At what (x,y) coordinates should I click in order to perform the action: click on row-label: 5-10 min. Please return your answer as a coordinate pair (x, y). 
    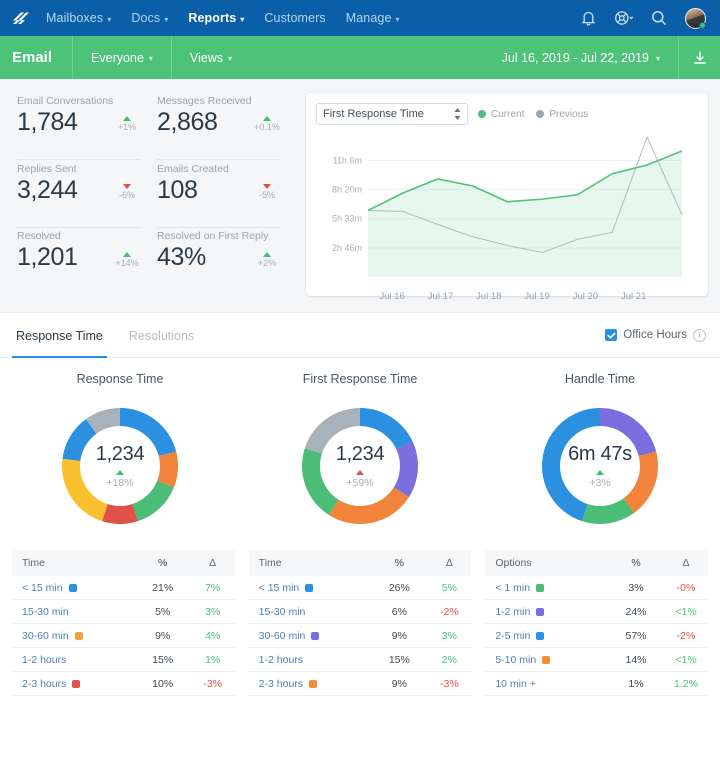
    Looking at the image, I should click on (546, 660).